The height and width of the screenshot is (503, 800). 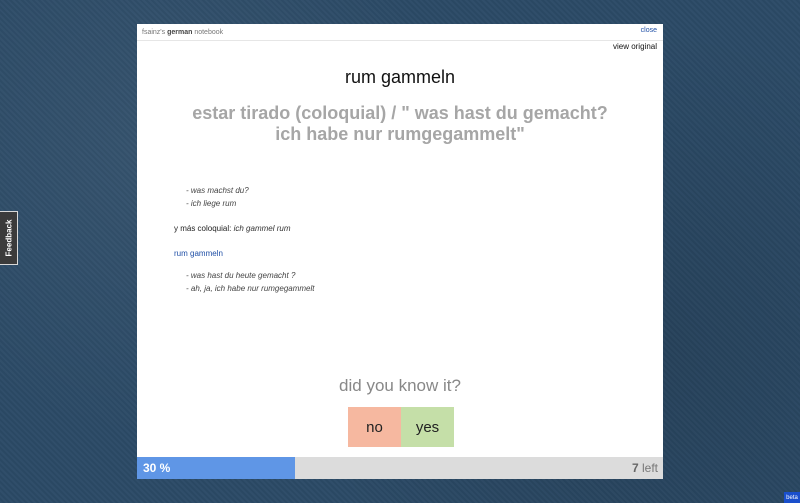 What do you see at coordinates (262, 228) in the screenshot?
I see `colloquial-phrase: ich gammel rum` at bounding box center [262, 228].